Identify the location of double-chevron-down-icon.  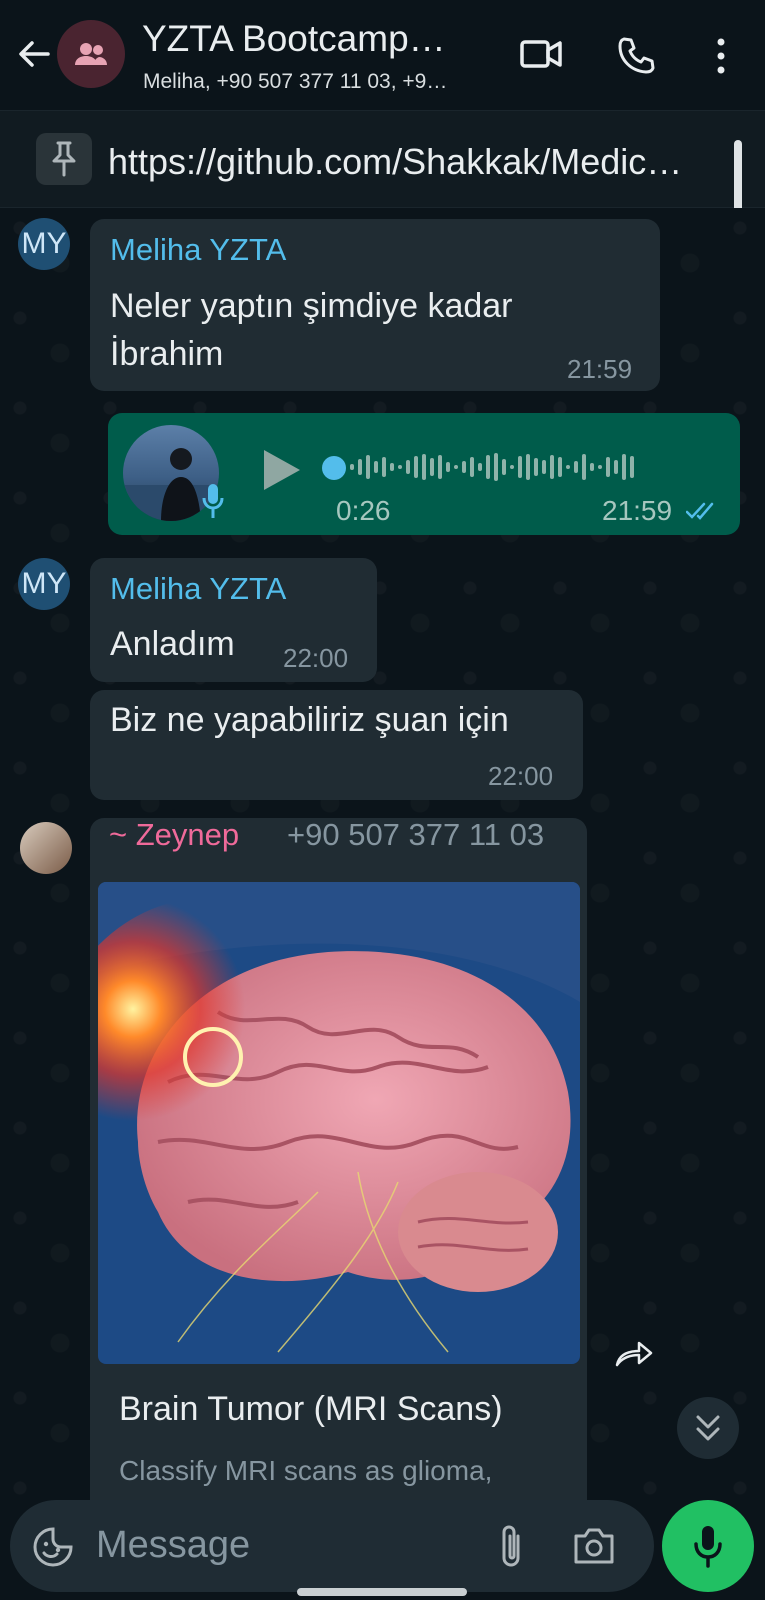
(708, 1428).